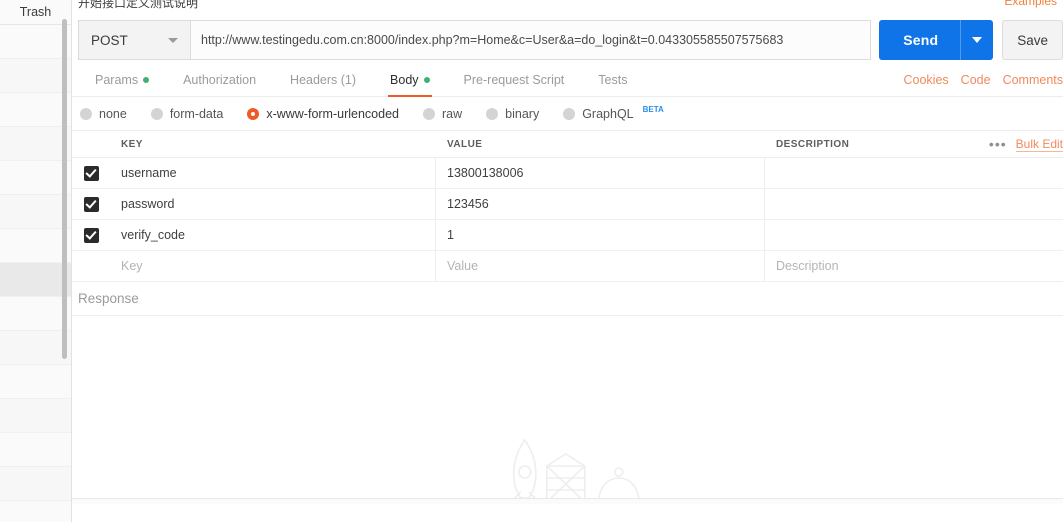 The image size is (1063, 522). Describe the element at coordinates (608, 114) in the screenshot. I see `body-type-label: GraphQL` at that location.